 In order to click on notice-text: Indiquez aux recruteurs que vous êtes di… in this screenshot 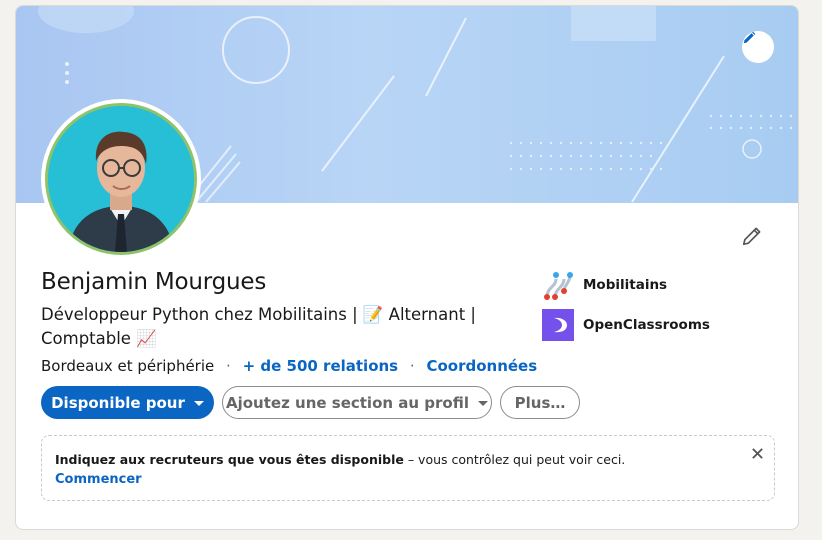, I will do `click(340, 459)`.